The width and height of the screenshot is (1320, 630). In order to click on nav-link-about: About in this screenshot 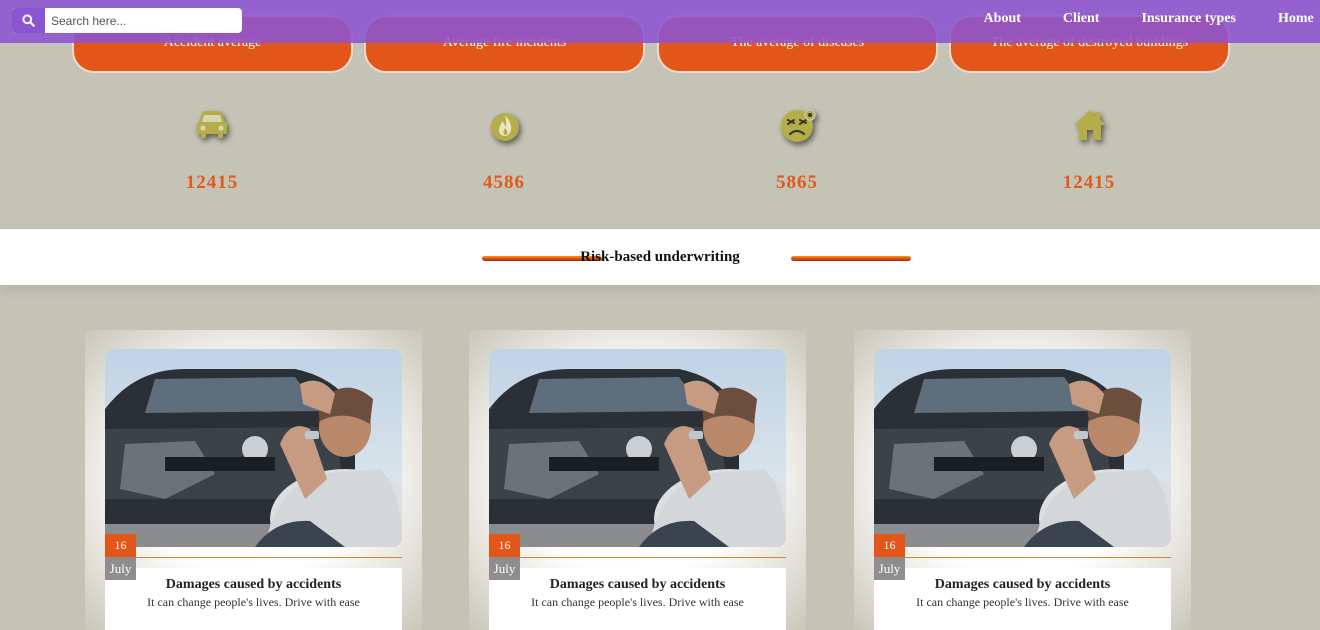, I will do `click(1002, 19)`.